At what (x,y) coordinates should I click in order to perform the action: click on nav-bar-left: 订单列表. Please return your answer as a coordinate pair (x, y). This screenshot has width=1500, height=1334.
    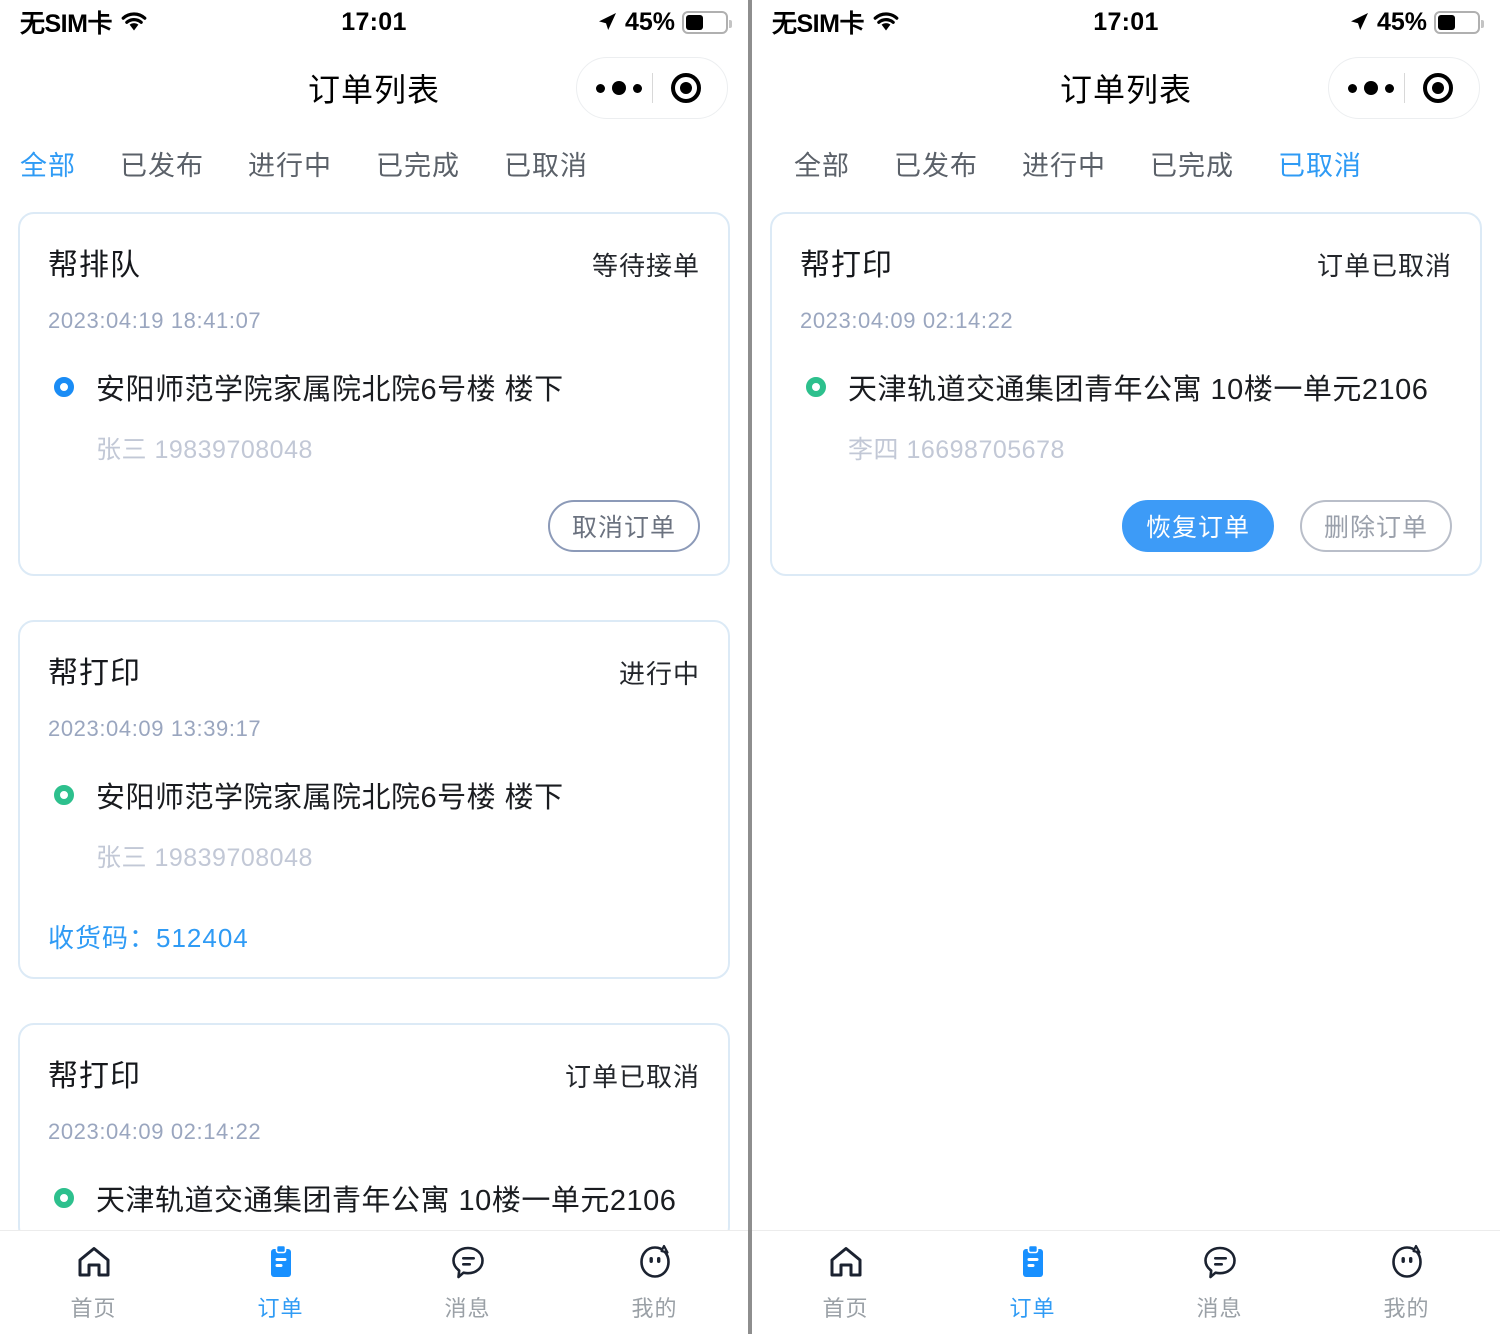
    Looking at the image, I should click on (374, 88).